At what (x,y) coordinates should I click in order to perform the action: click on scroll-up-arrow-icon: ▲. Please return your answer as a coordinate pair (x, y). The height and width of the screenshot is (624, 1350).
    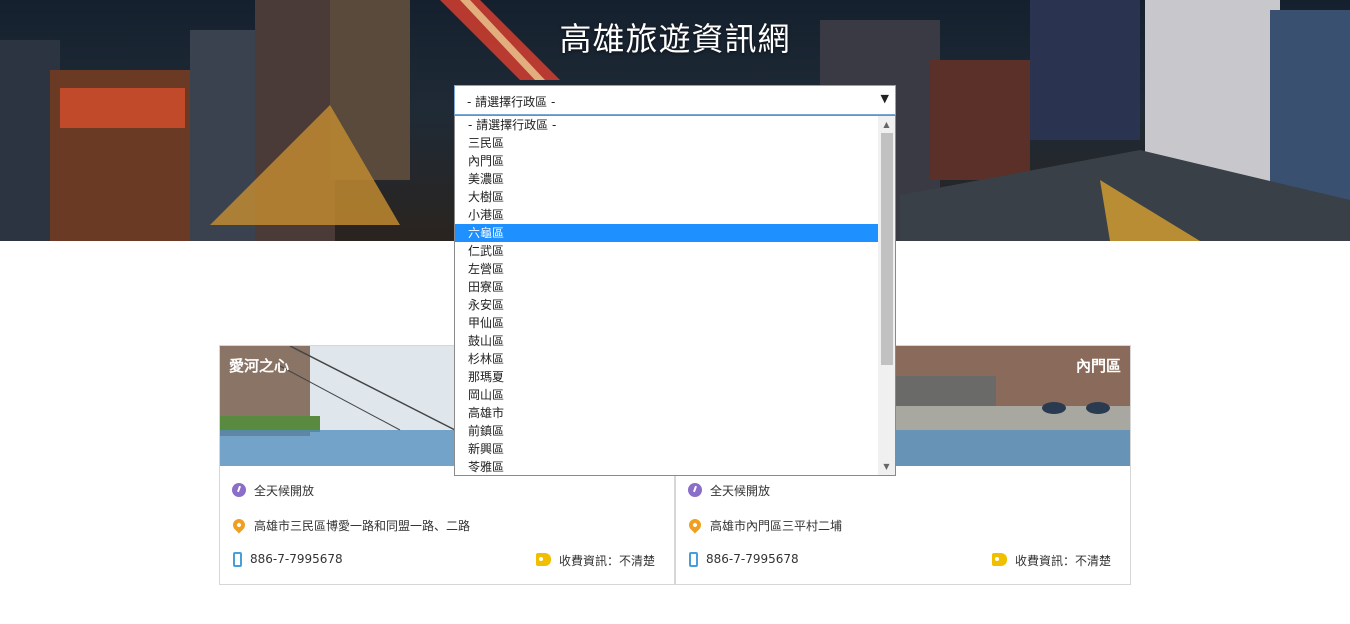
    Looking at the image, I should click on (886, 124).